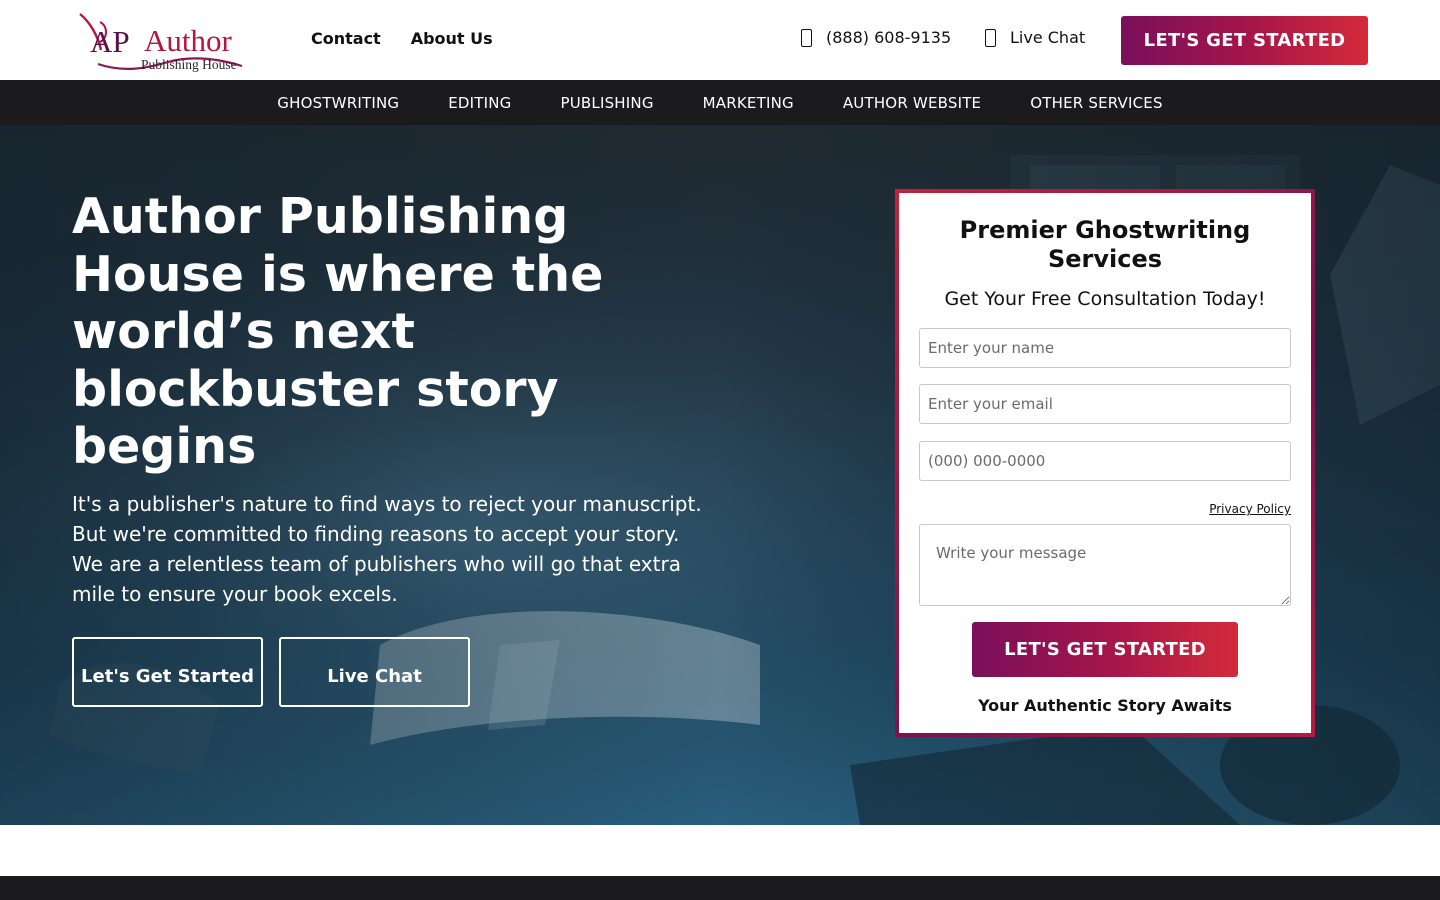 The height and width of the screenshot is (900, 1440). What do you see at coordinates (1048, 37) in the screenshot?
I see `live-chat-label: Live Chat` at bounding box center [1048, 37].